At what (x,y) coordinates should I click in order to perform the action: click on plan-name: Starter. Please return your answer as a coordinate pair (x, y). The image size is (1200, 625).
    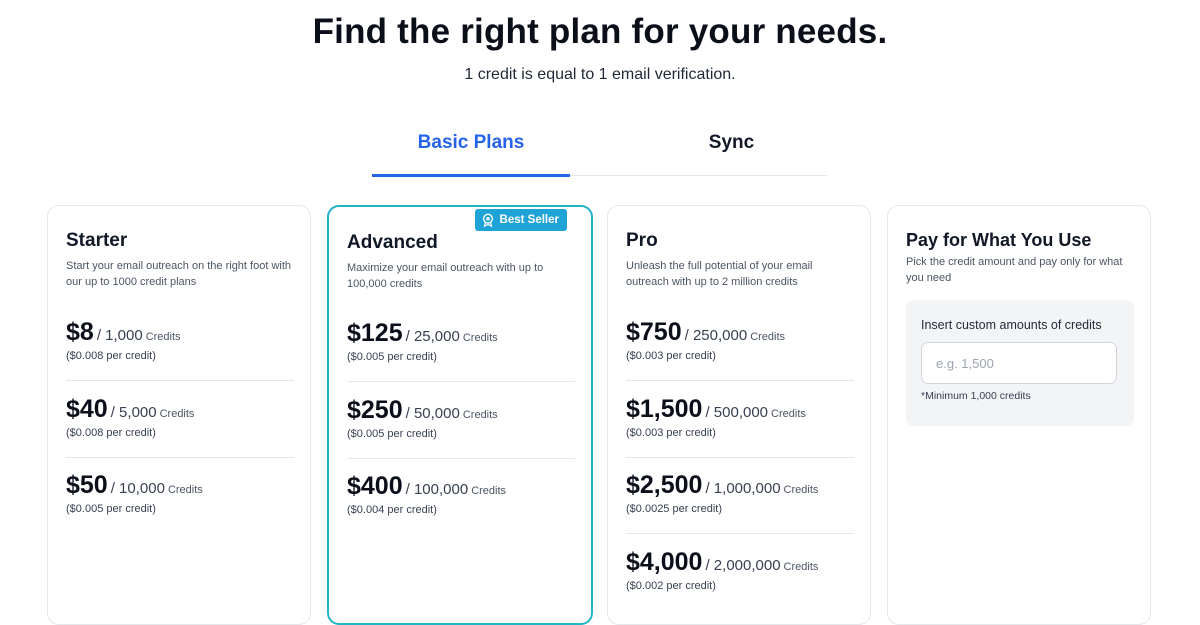
    Looking at the image, I should click on (97, 240).